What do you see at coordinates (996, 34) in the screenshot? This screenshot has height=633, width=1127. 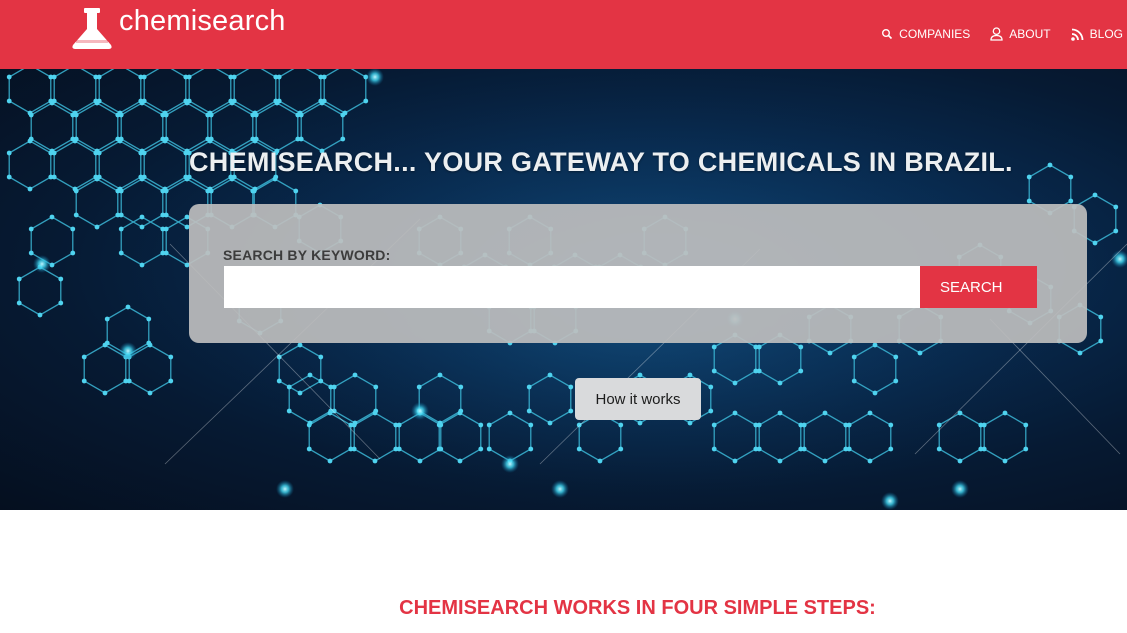 I see `user-icon` at bounding box center [996, 34].